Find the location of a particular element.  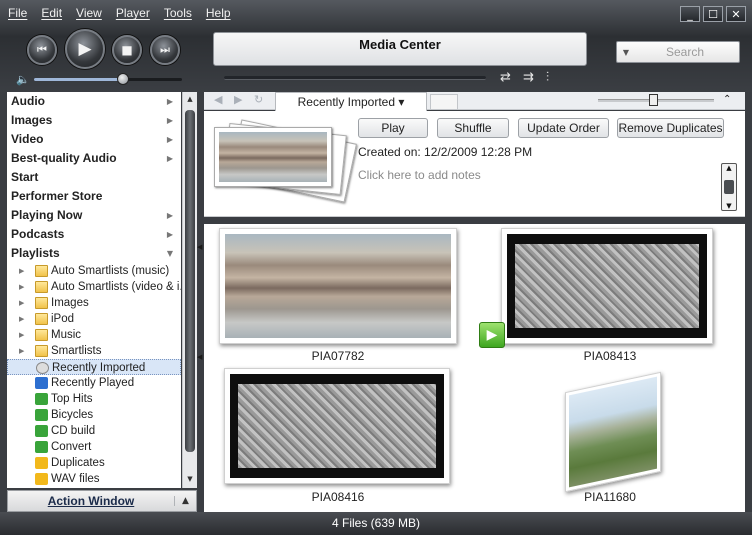

menu-tools: Tools is located at coordinates (178, 13).